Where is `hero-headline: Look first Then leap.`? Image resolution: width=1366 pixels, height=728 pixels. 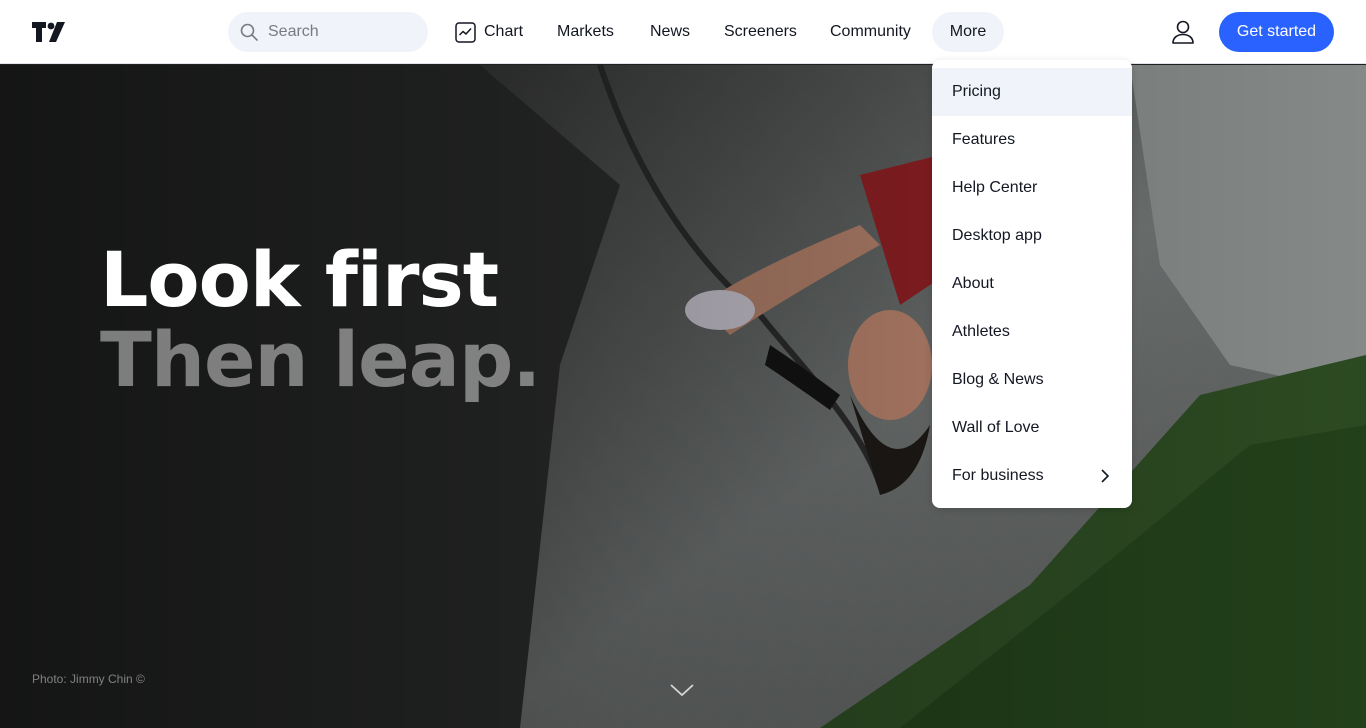 hero-headline: Look first Then leap. is located at coordinates (320, 319).